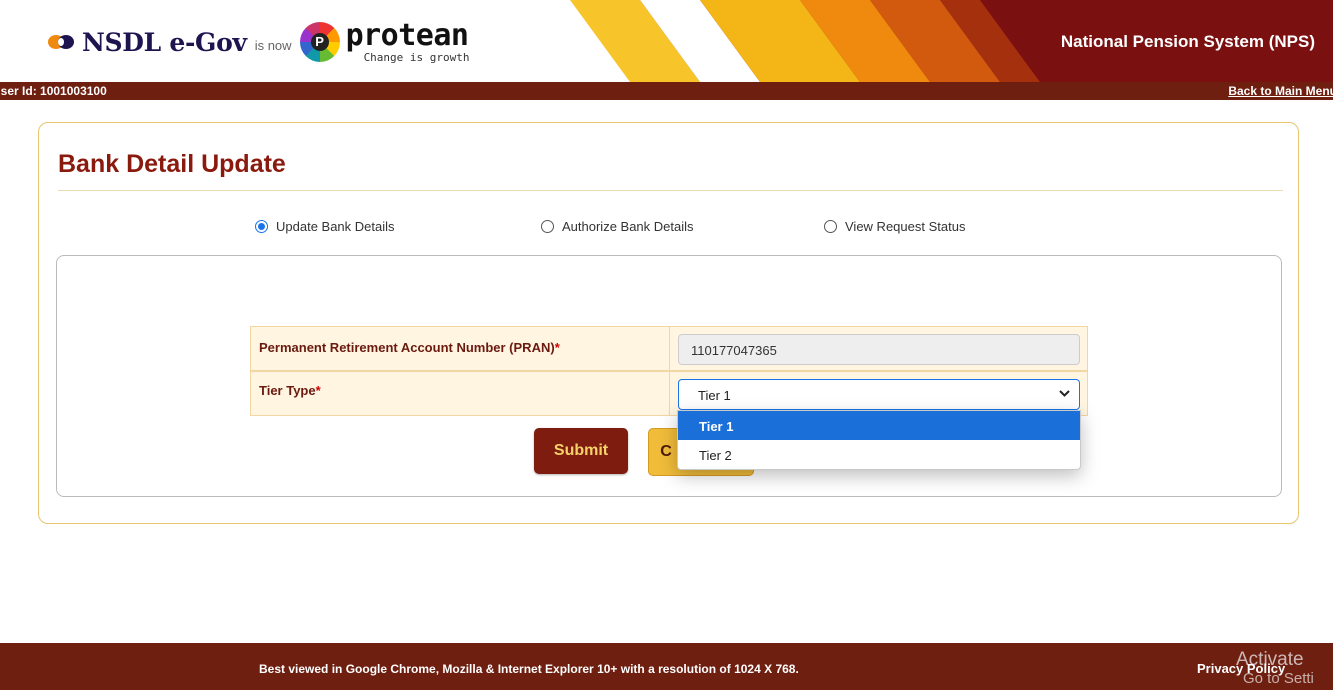  I want to click on tier-type-label: Tier Type*, so click(290, 390).